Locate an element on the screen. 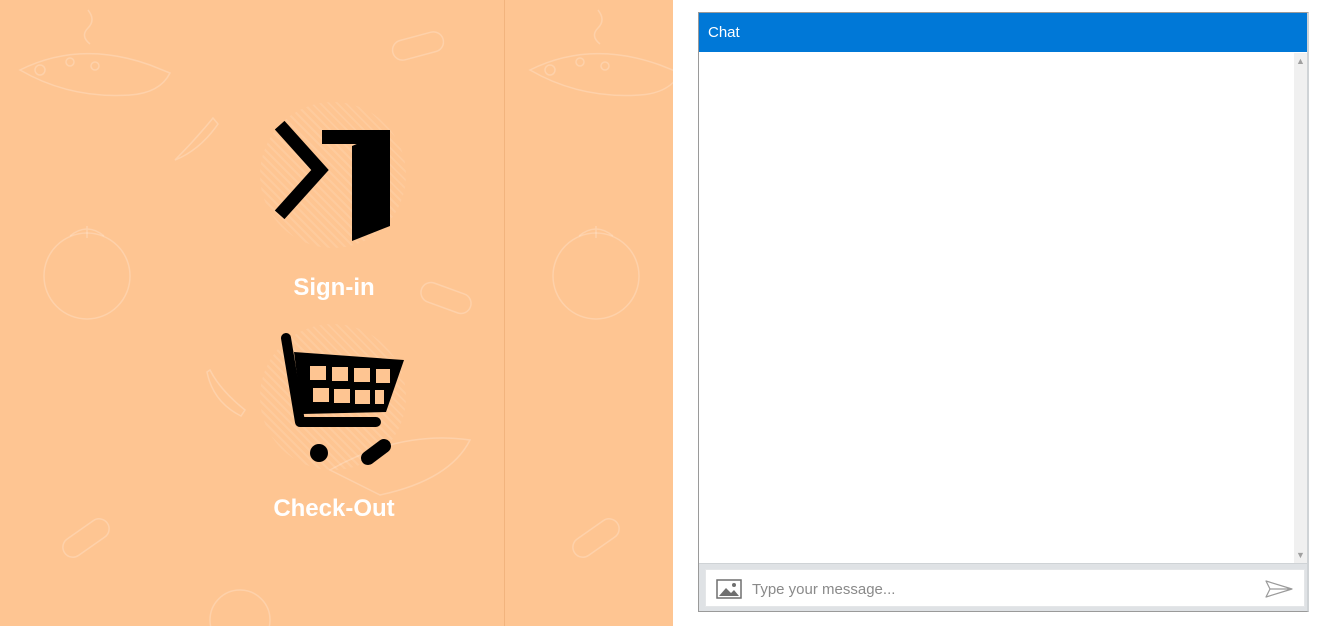 The height and width of the screenshot is (626, 1333). image-icon is located at coordinates (729, 589).